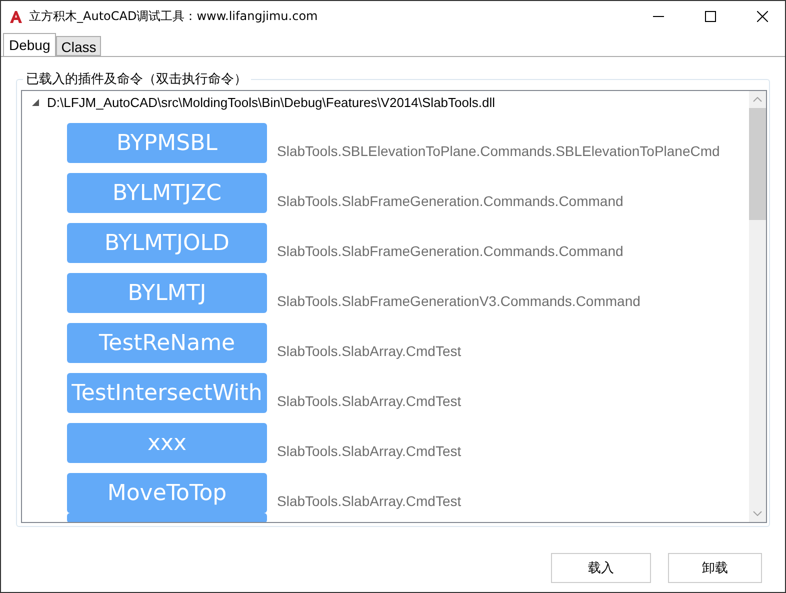 The width and height of the screenshot is (786, 593). Describe the element at coordinates (29, 45) in the screenshot. I see `tab: Debug` at that location.